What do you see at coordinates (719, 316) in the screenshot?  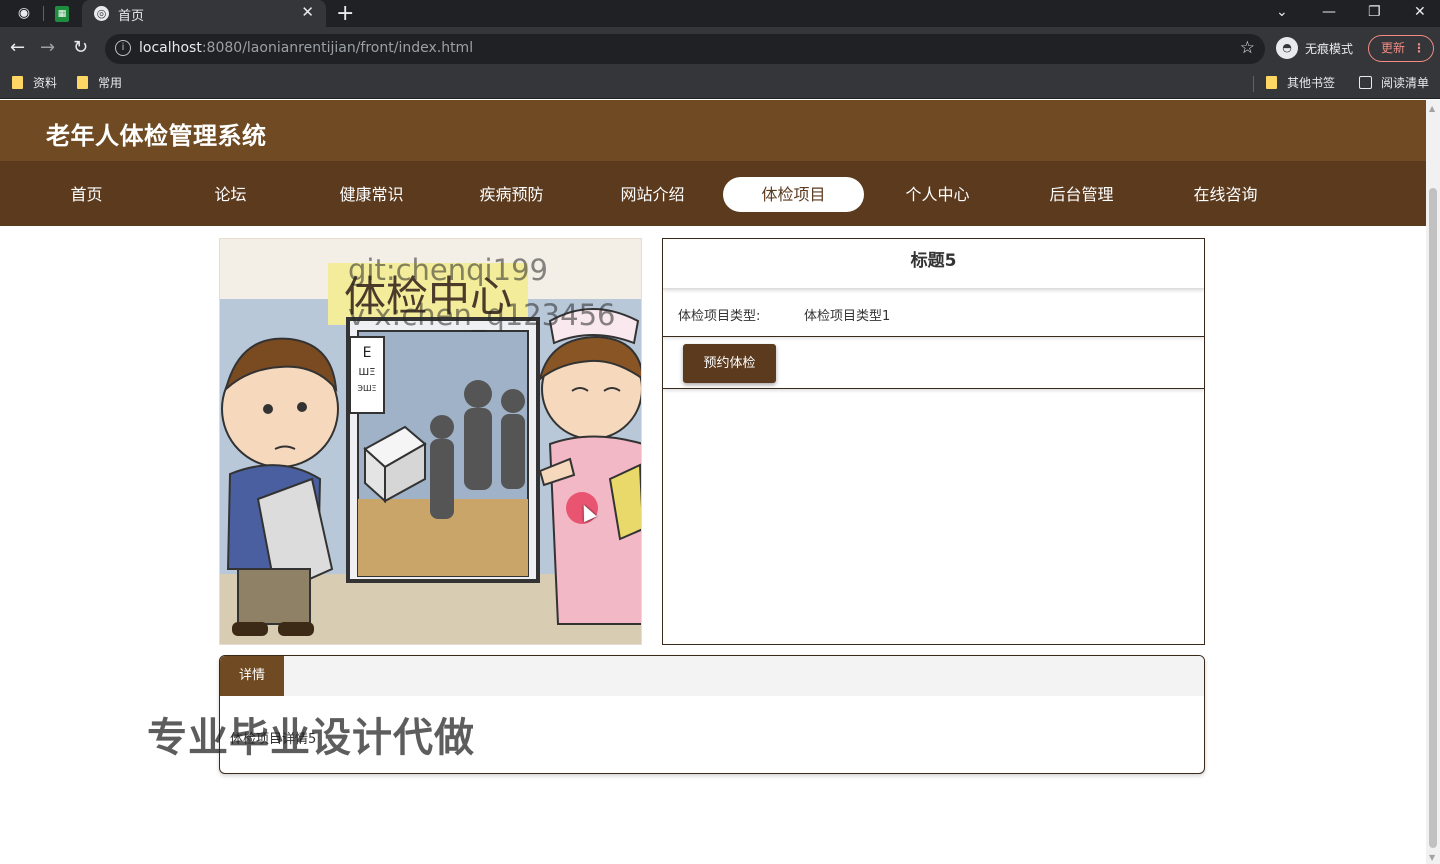 I see `item-type-label: 体检项目类型:` at bounding box center [719, 316].